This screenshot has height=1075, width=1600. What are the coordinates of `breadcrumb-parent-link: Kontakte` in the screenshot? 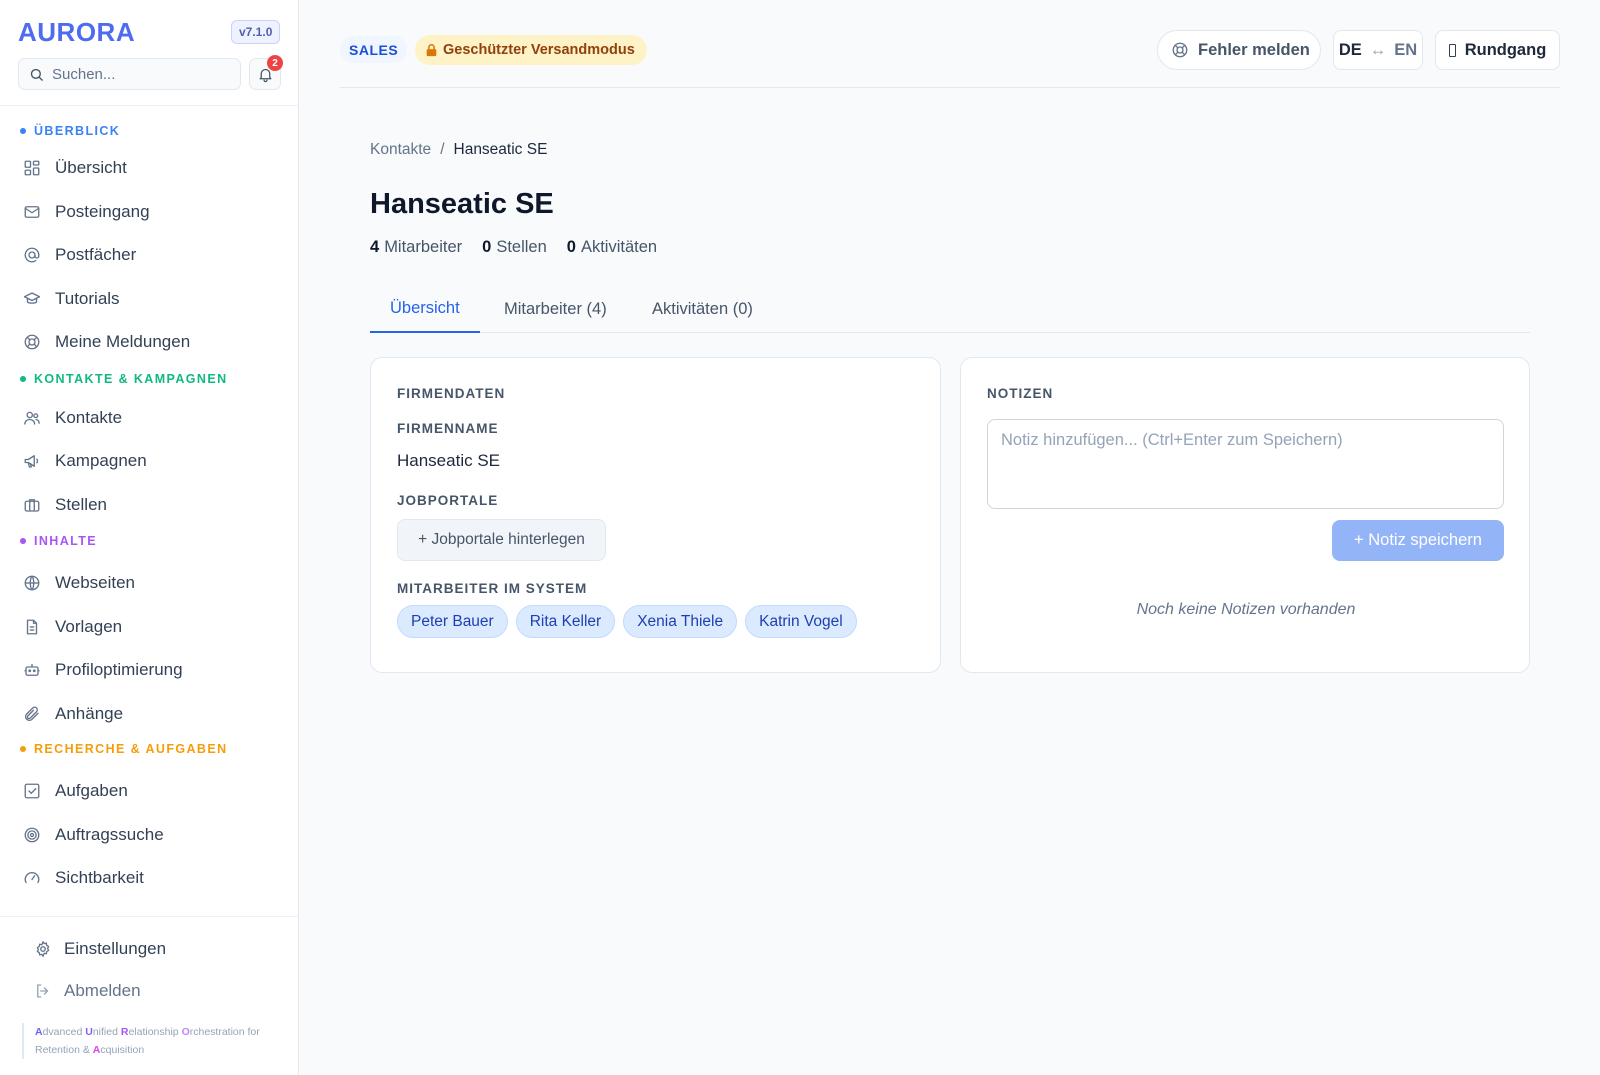 It's located at (400, 150).